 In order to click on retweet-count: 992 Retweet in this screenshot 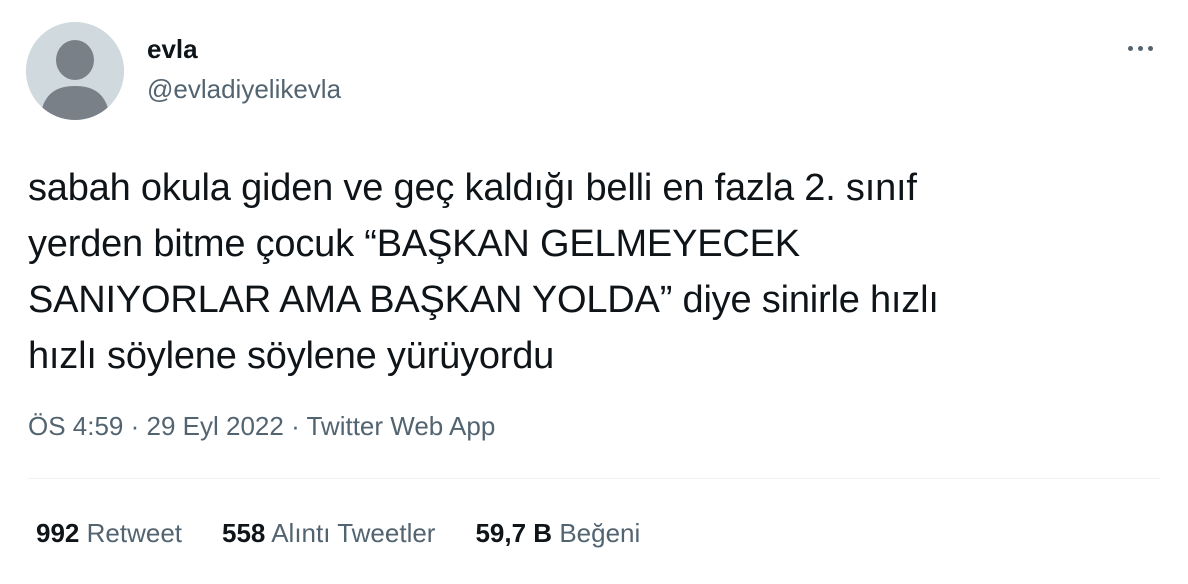, I will do `click(109, 533)`.